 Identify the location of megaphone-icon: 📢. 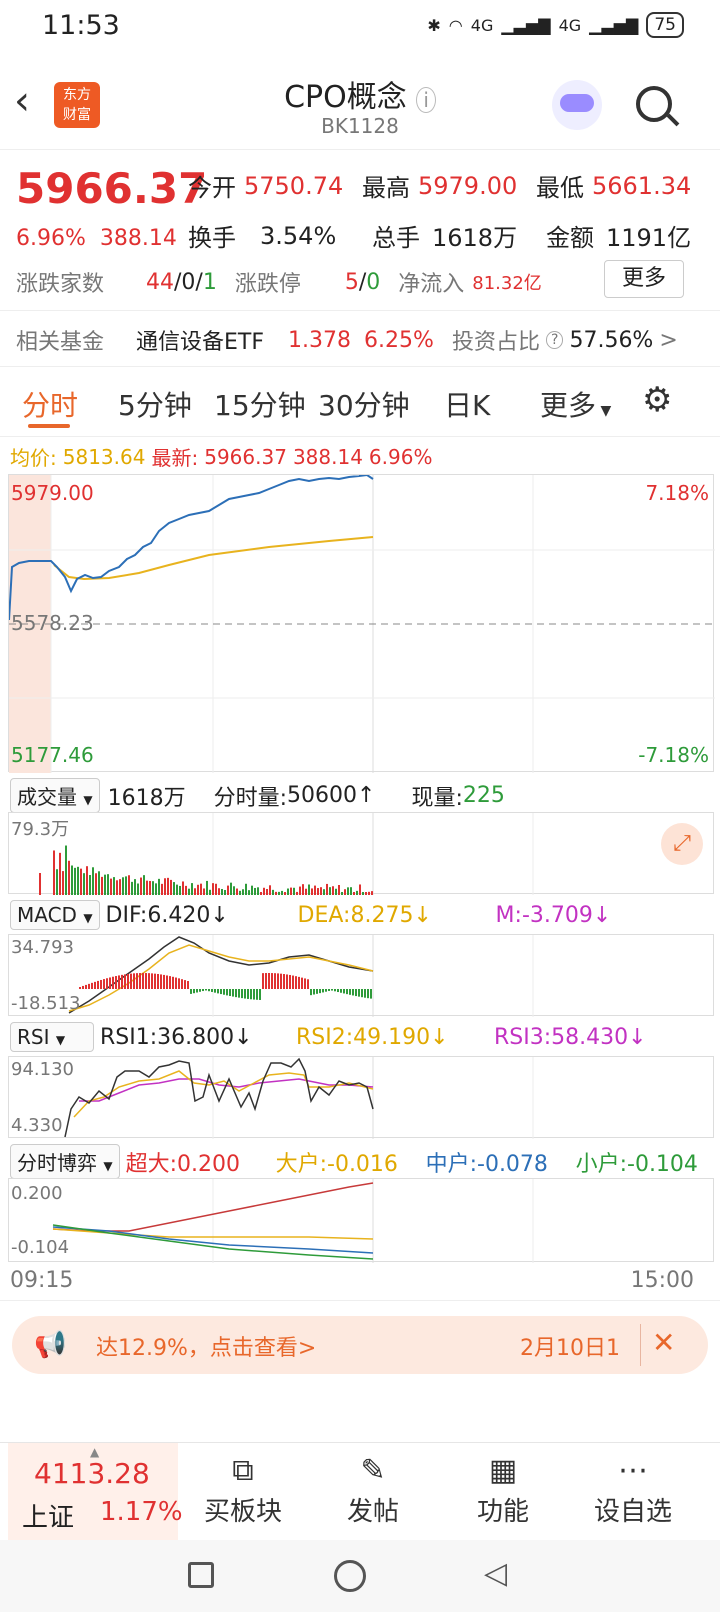
(50, 1345).